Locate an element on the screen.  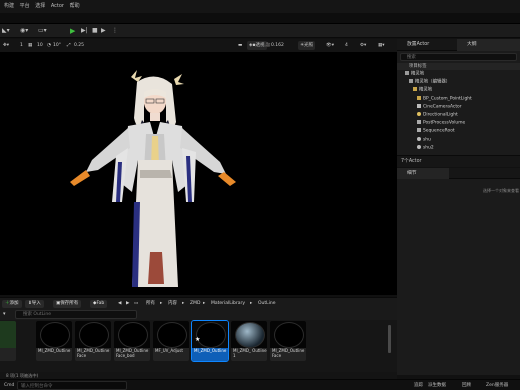
breadcrumb-content: 内容 is located at coordinates (172, 304).